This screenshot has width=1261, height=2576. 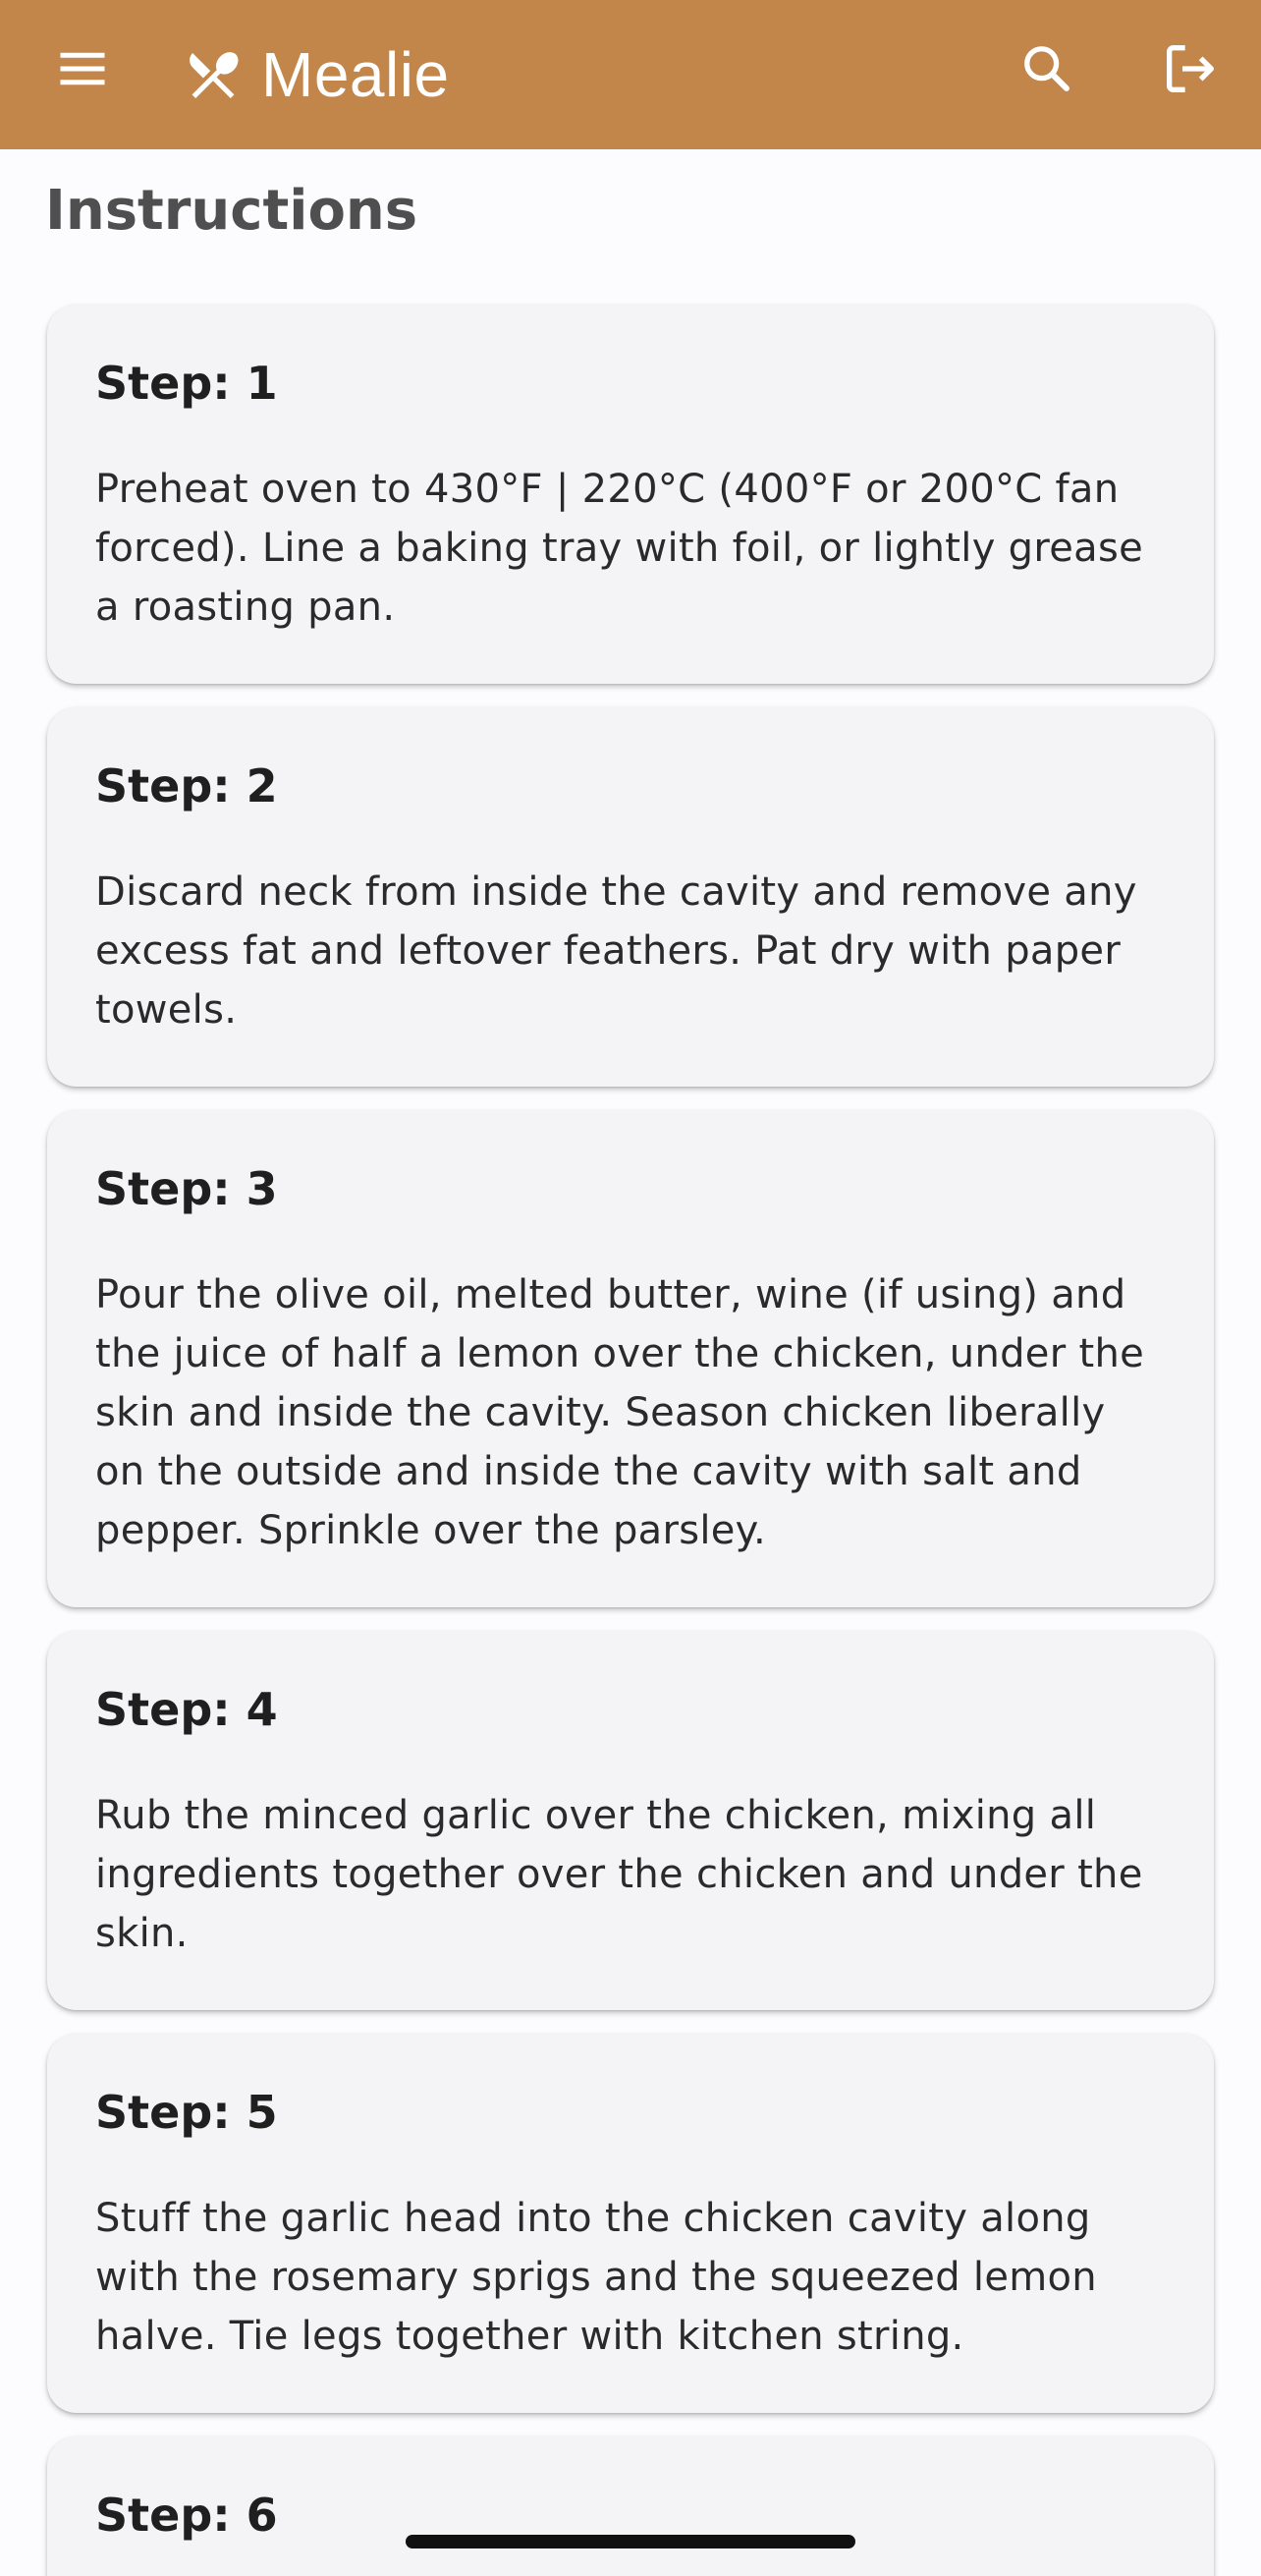 I want to click on instructions-heading: Instructions, so click(x=231, y=211).